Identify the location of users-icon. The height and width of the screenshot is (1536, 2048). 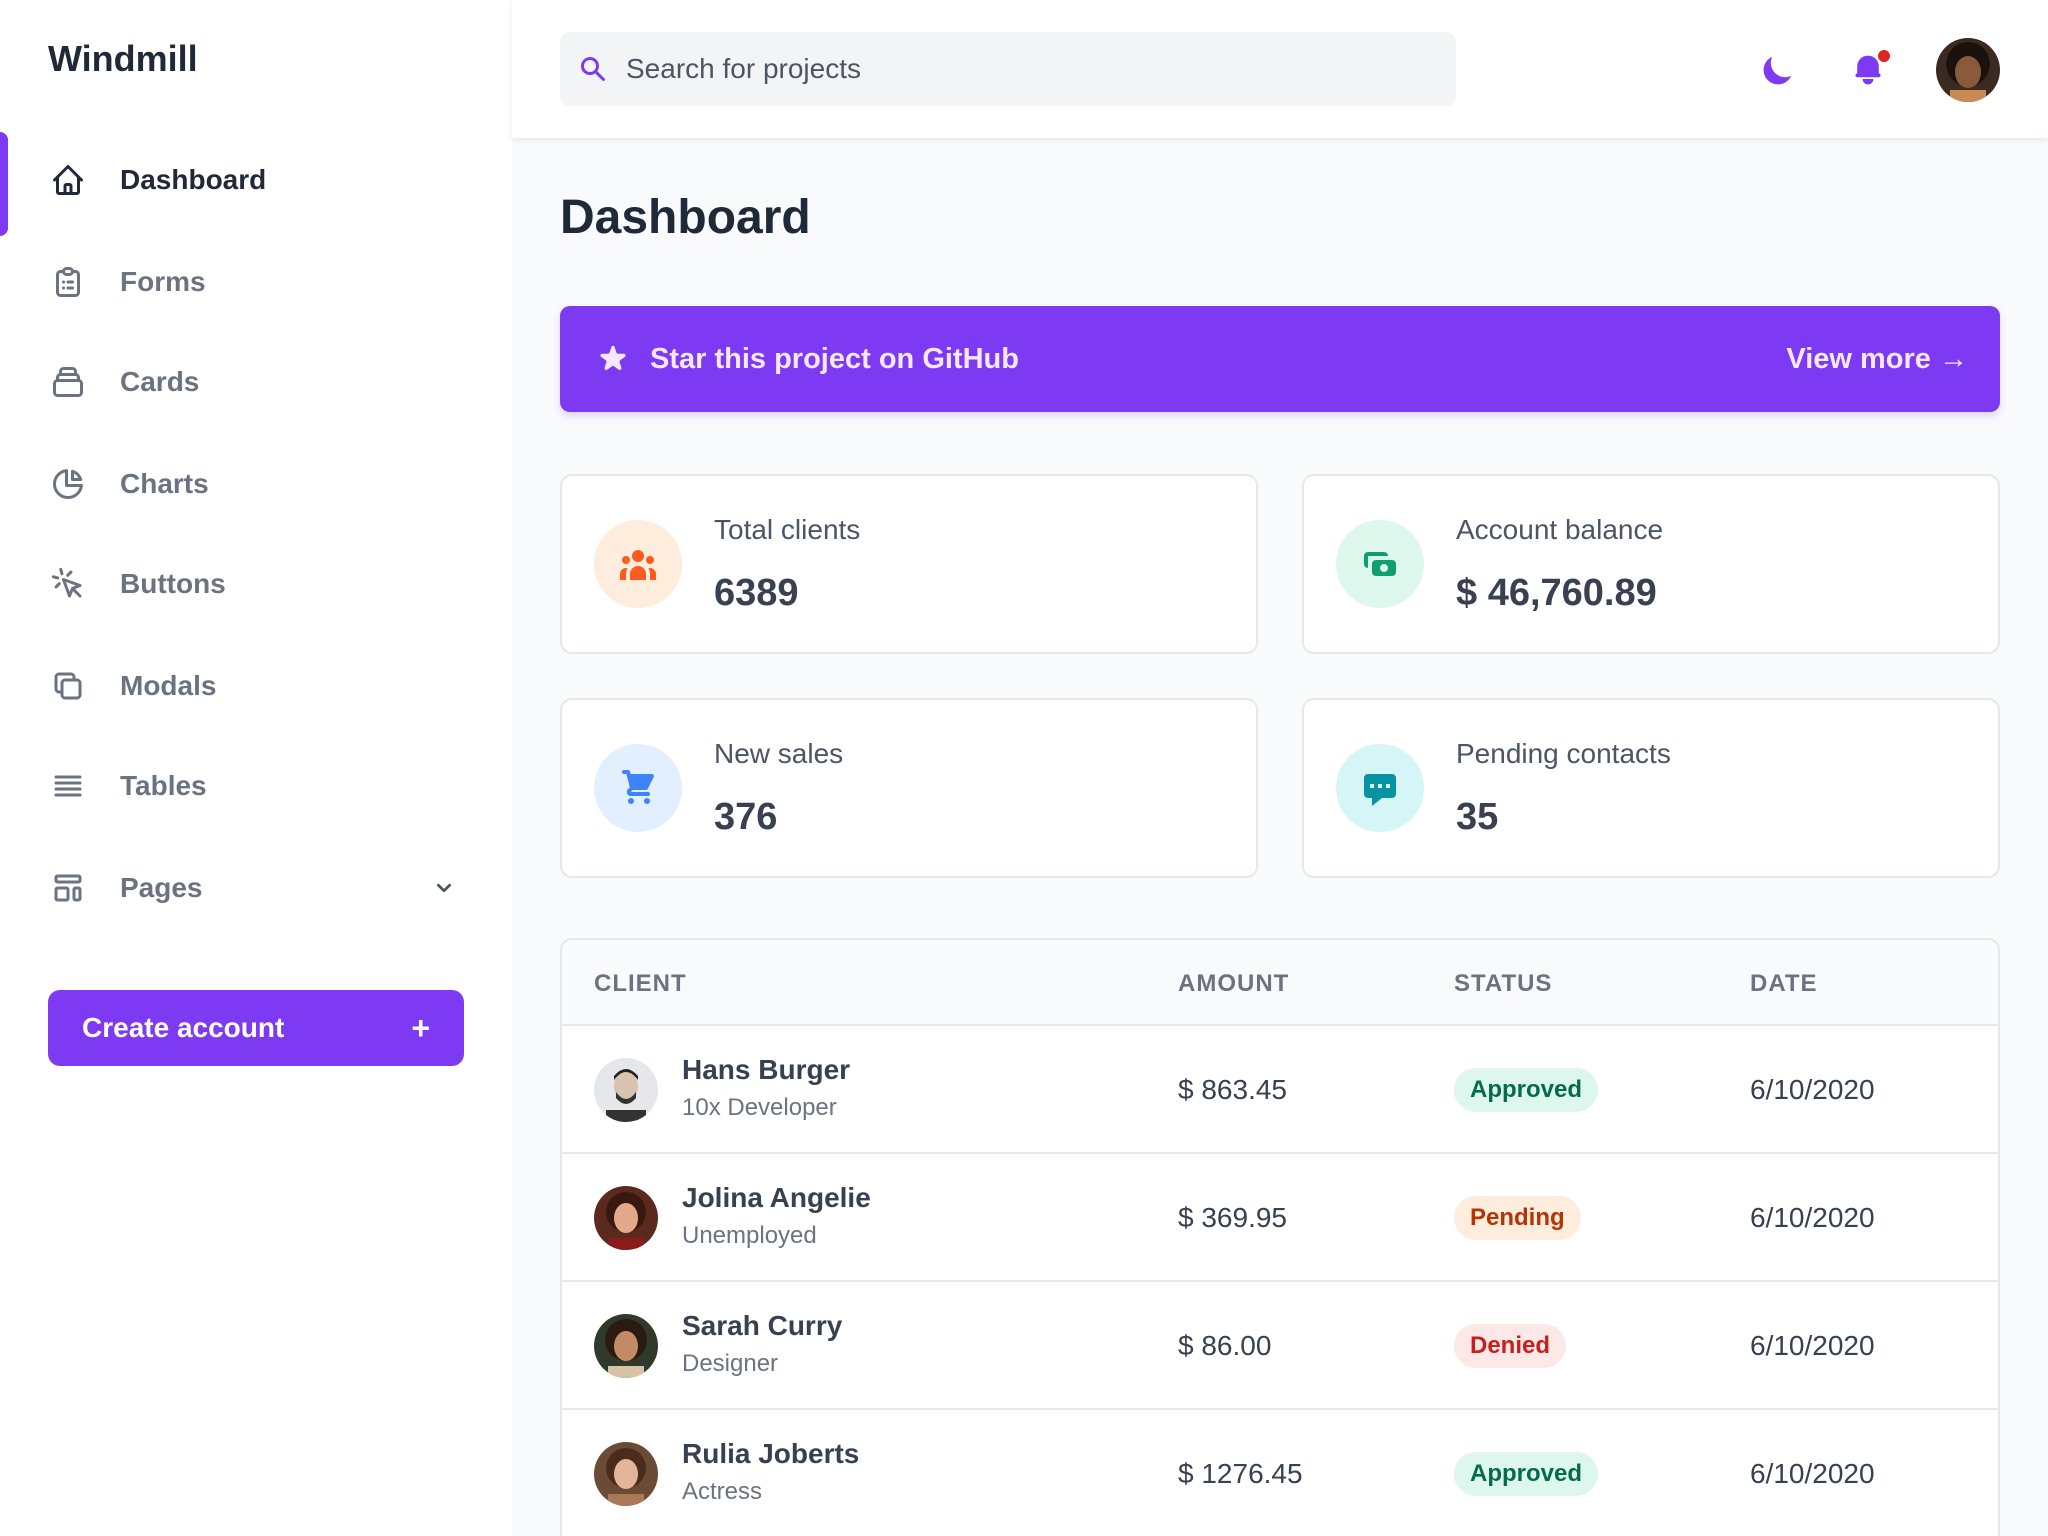
(638, 565).